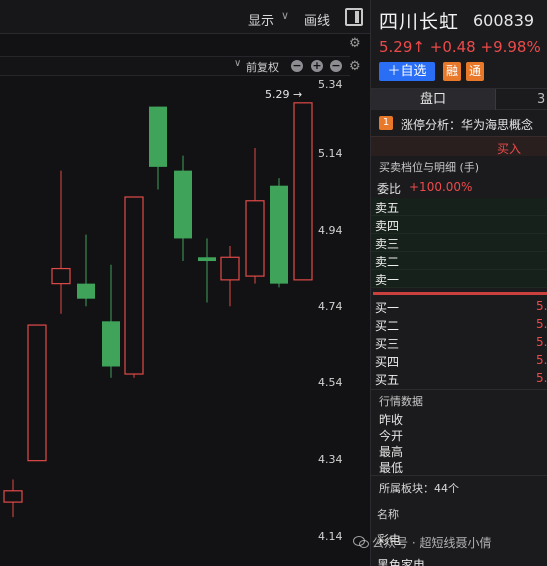 The image size is (547, 566). I want to click on chart-toolbar: 显示 ∨ 画线, so click(185, 17).